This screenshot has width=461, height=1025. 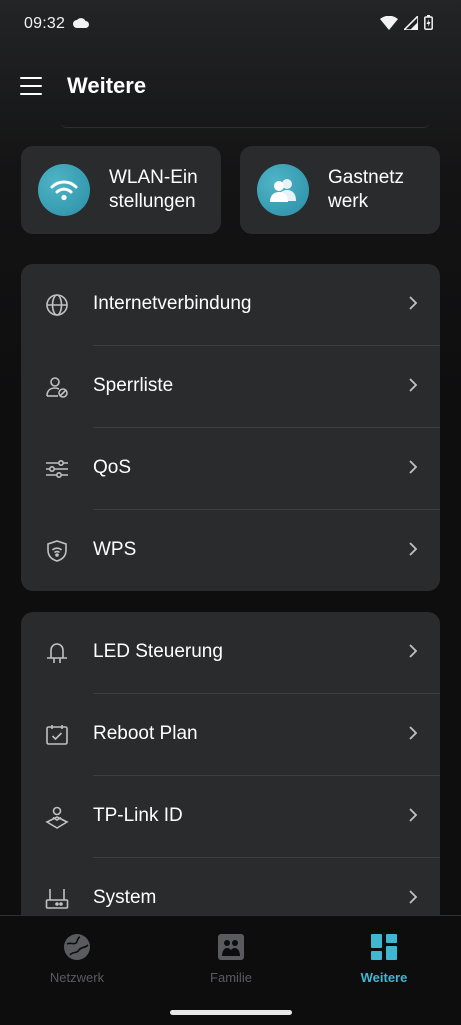 What do you see at coordinates (245, 124) in the screenshot?
I see `scroll-fade-divider` at bounding box center [245, 124].